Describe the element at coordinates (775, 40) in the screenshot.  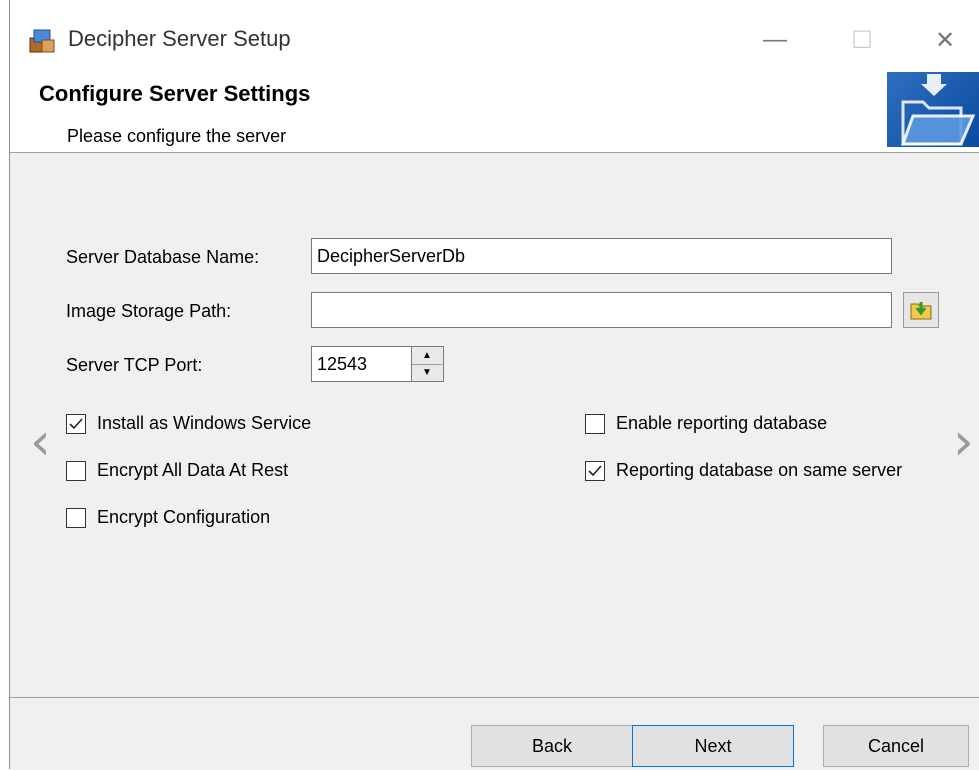
I see `minimize-button: —` at that location.